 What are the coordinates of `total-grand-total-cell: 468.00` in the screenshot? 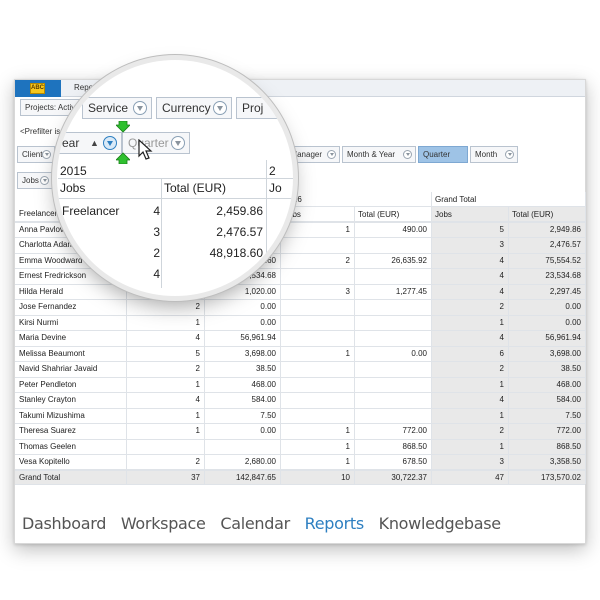 It's located at (568, 384).